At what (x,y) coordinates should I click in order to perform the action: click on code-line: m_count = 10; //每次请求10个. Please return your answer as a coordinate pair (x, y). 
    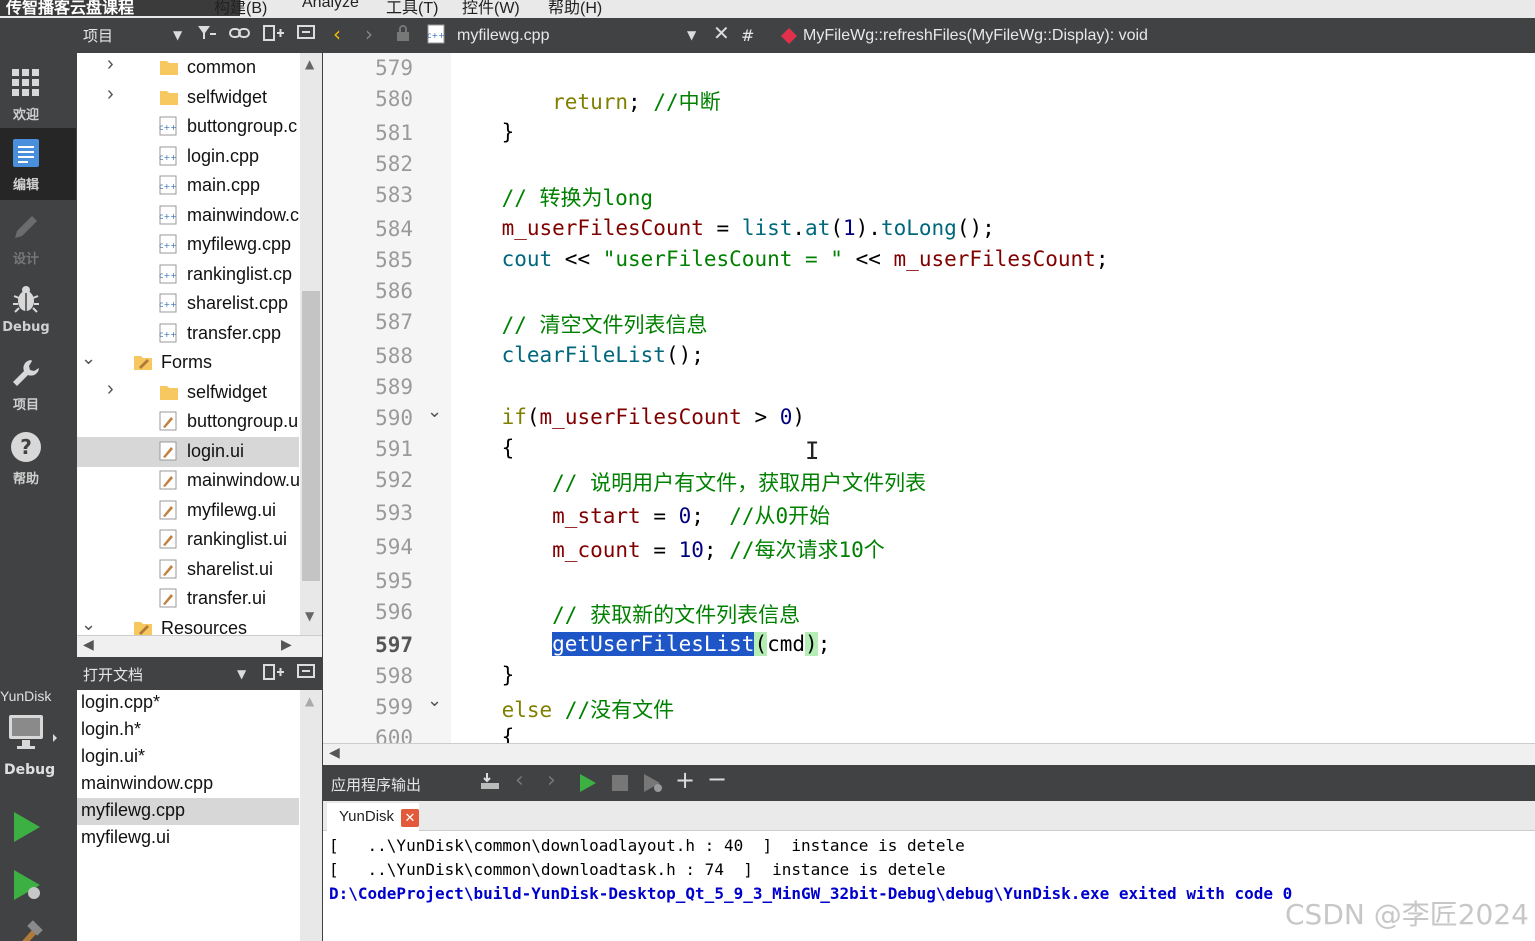
    Looking at the image, I should click on (668, 550).